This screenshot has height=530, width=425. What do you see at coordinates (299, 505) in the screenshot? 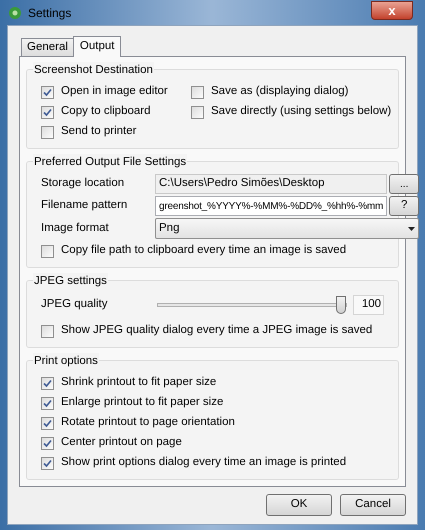
I see `button: OK` at bounding box center [299, 505].